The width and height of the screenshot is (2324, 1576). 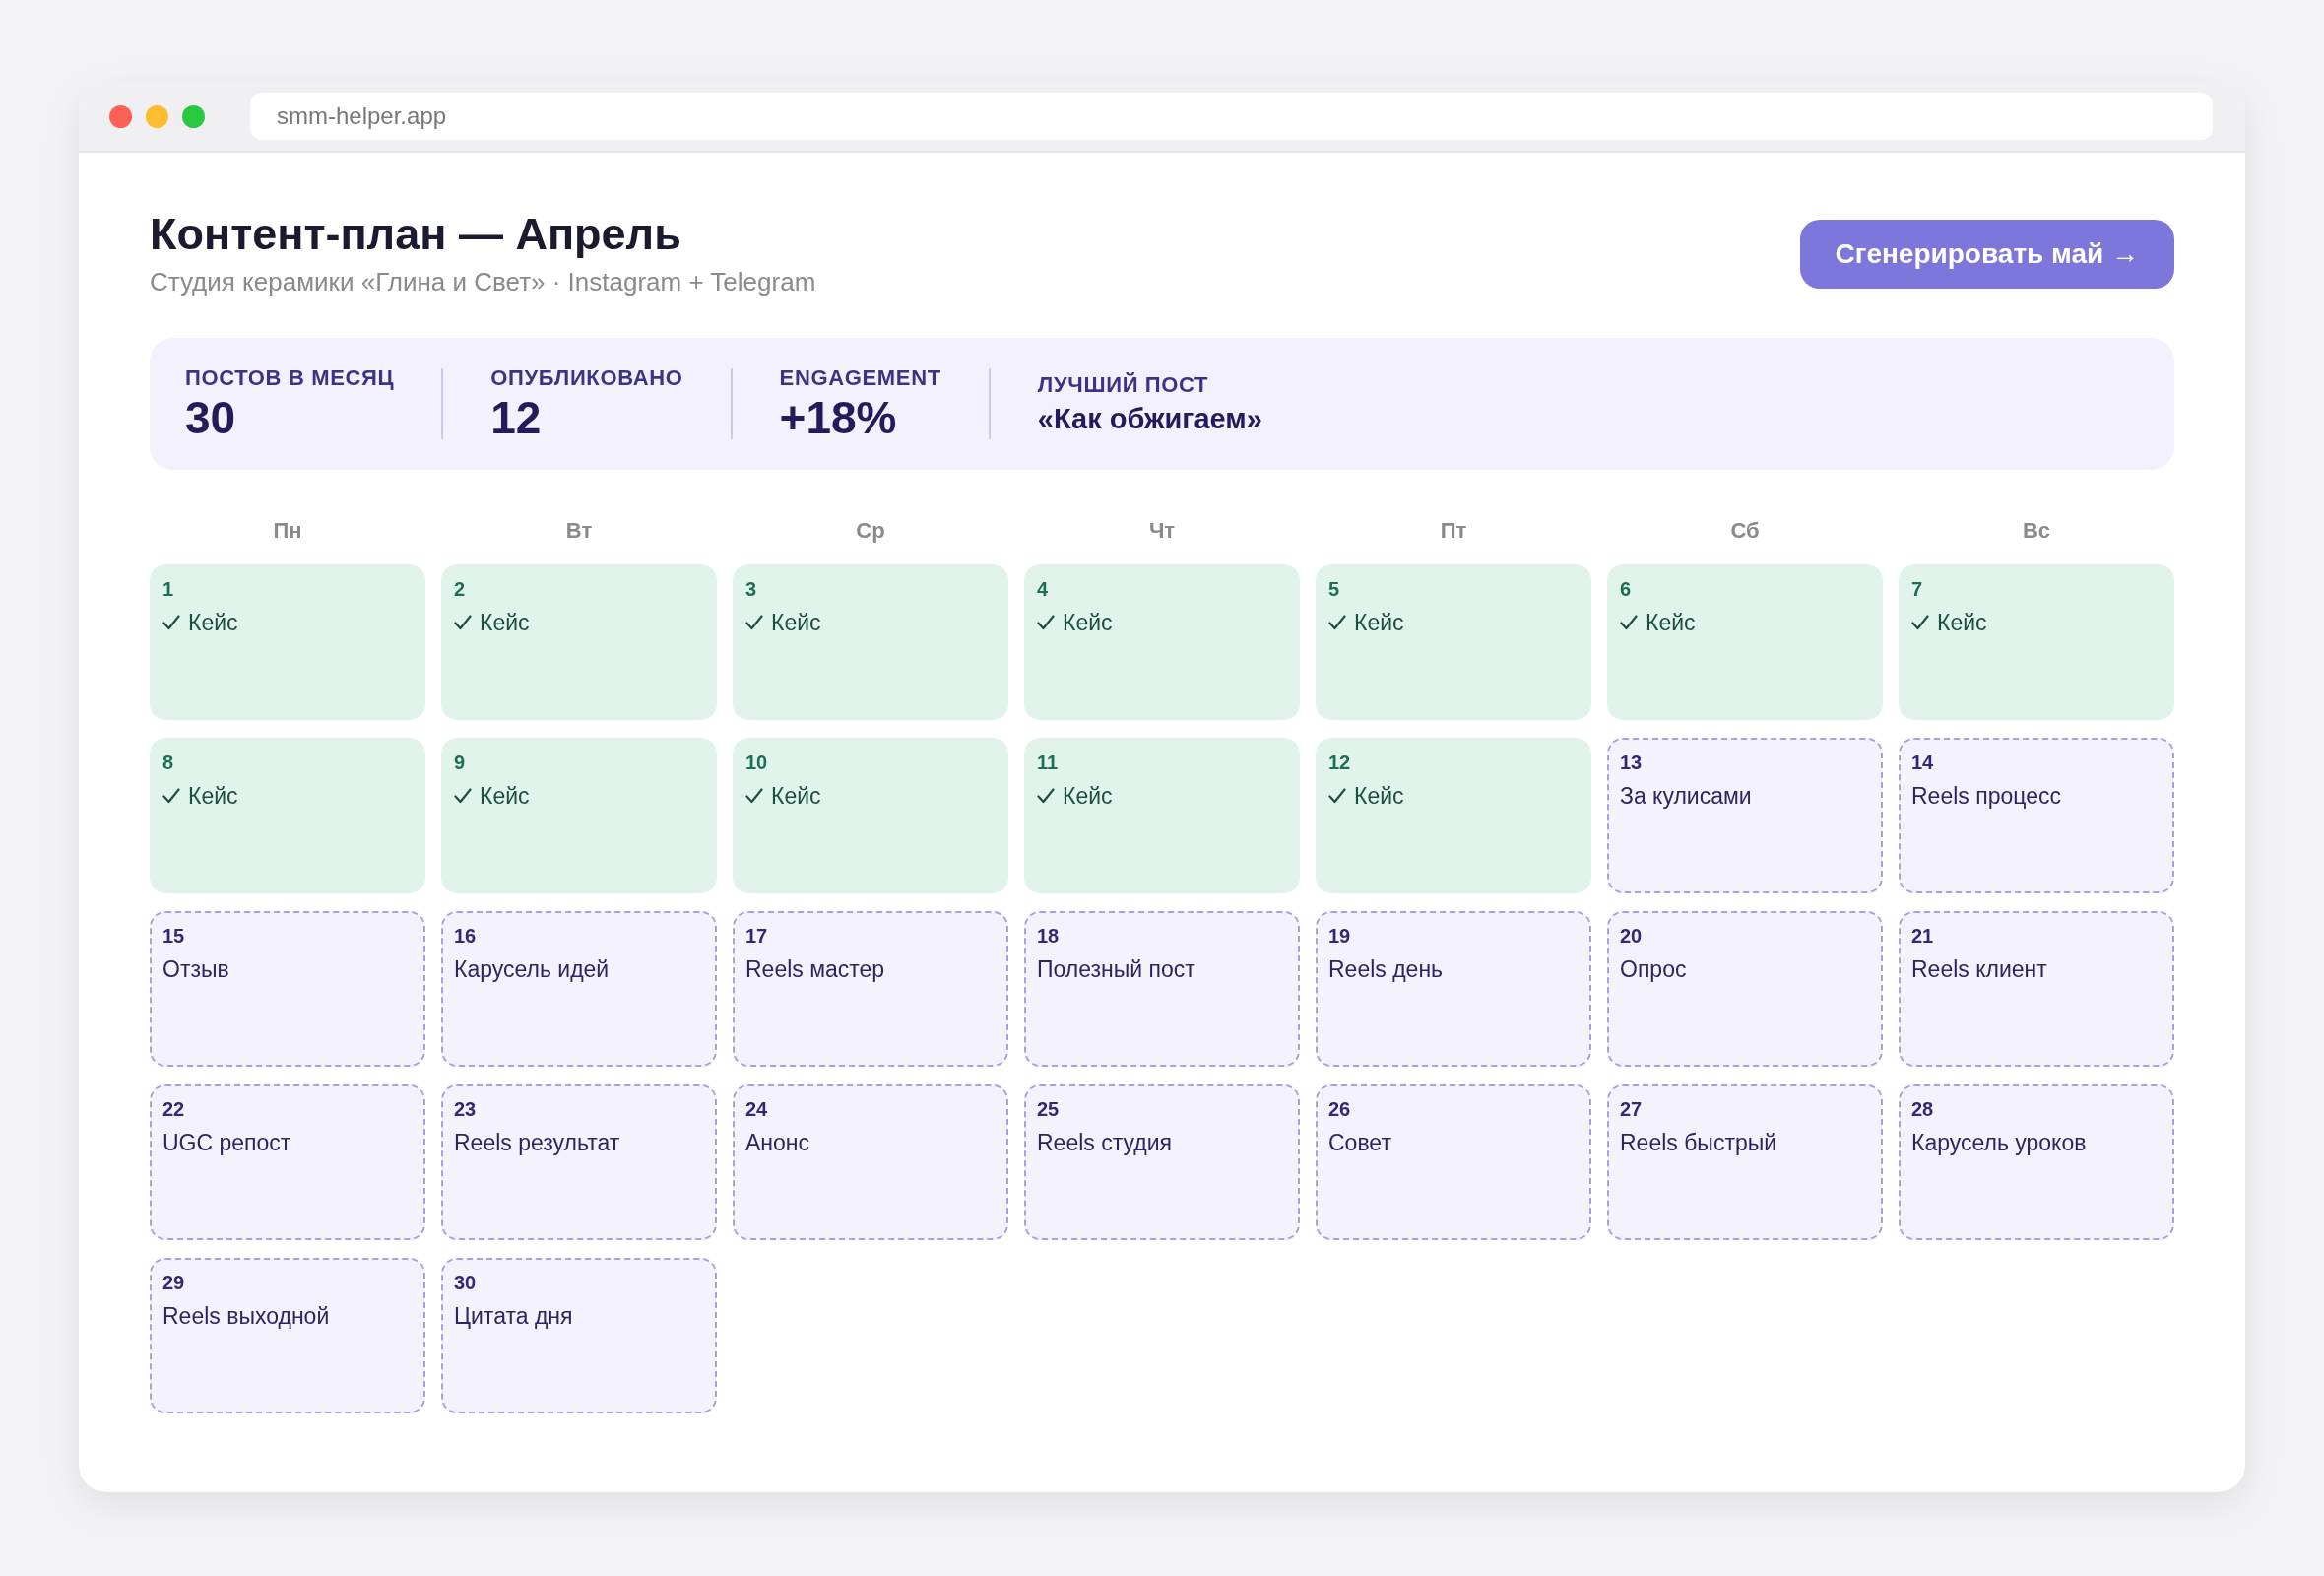 What do you see at coordinates (1048, 936) in the screenshot?
I see `day-number: 18` at bounding box center [1048, 936].